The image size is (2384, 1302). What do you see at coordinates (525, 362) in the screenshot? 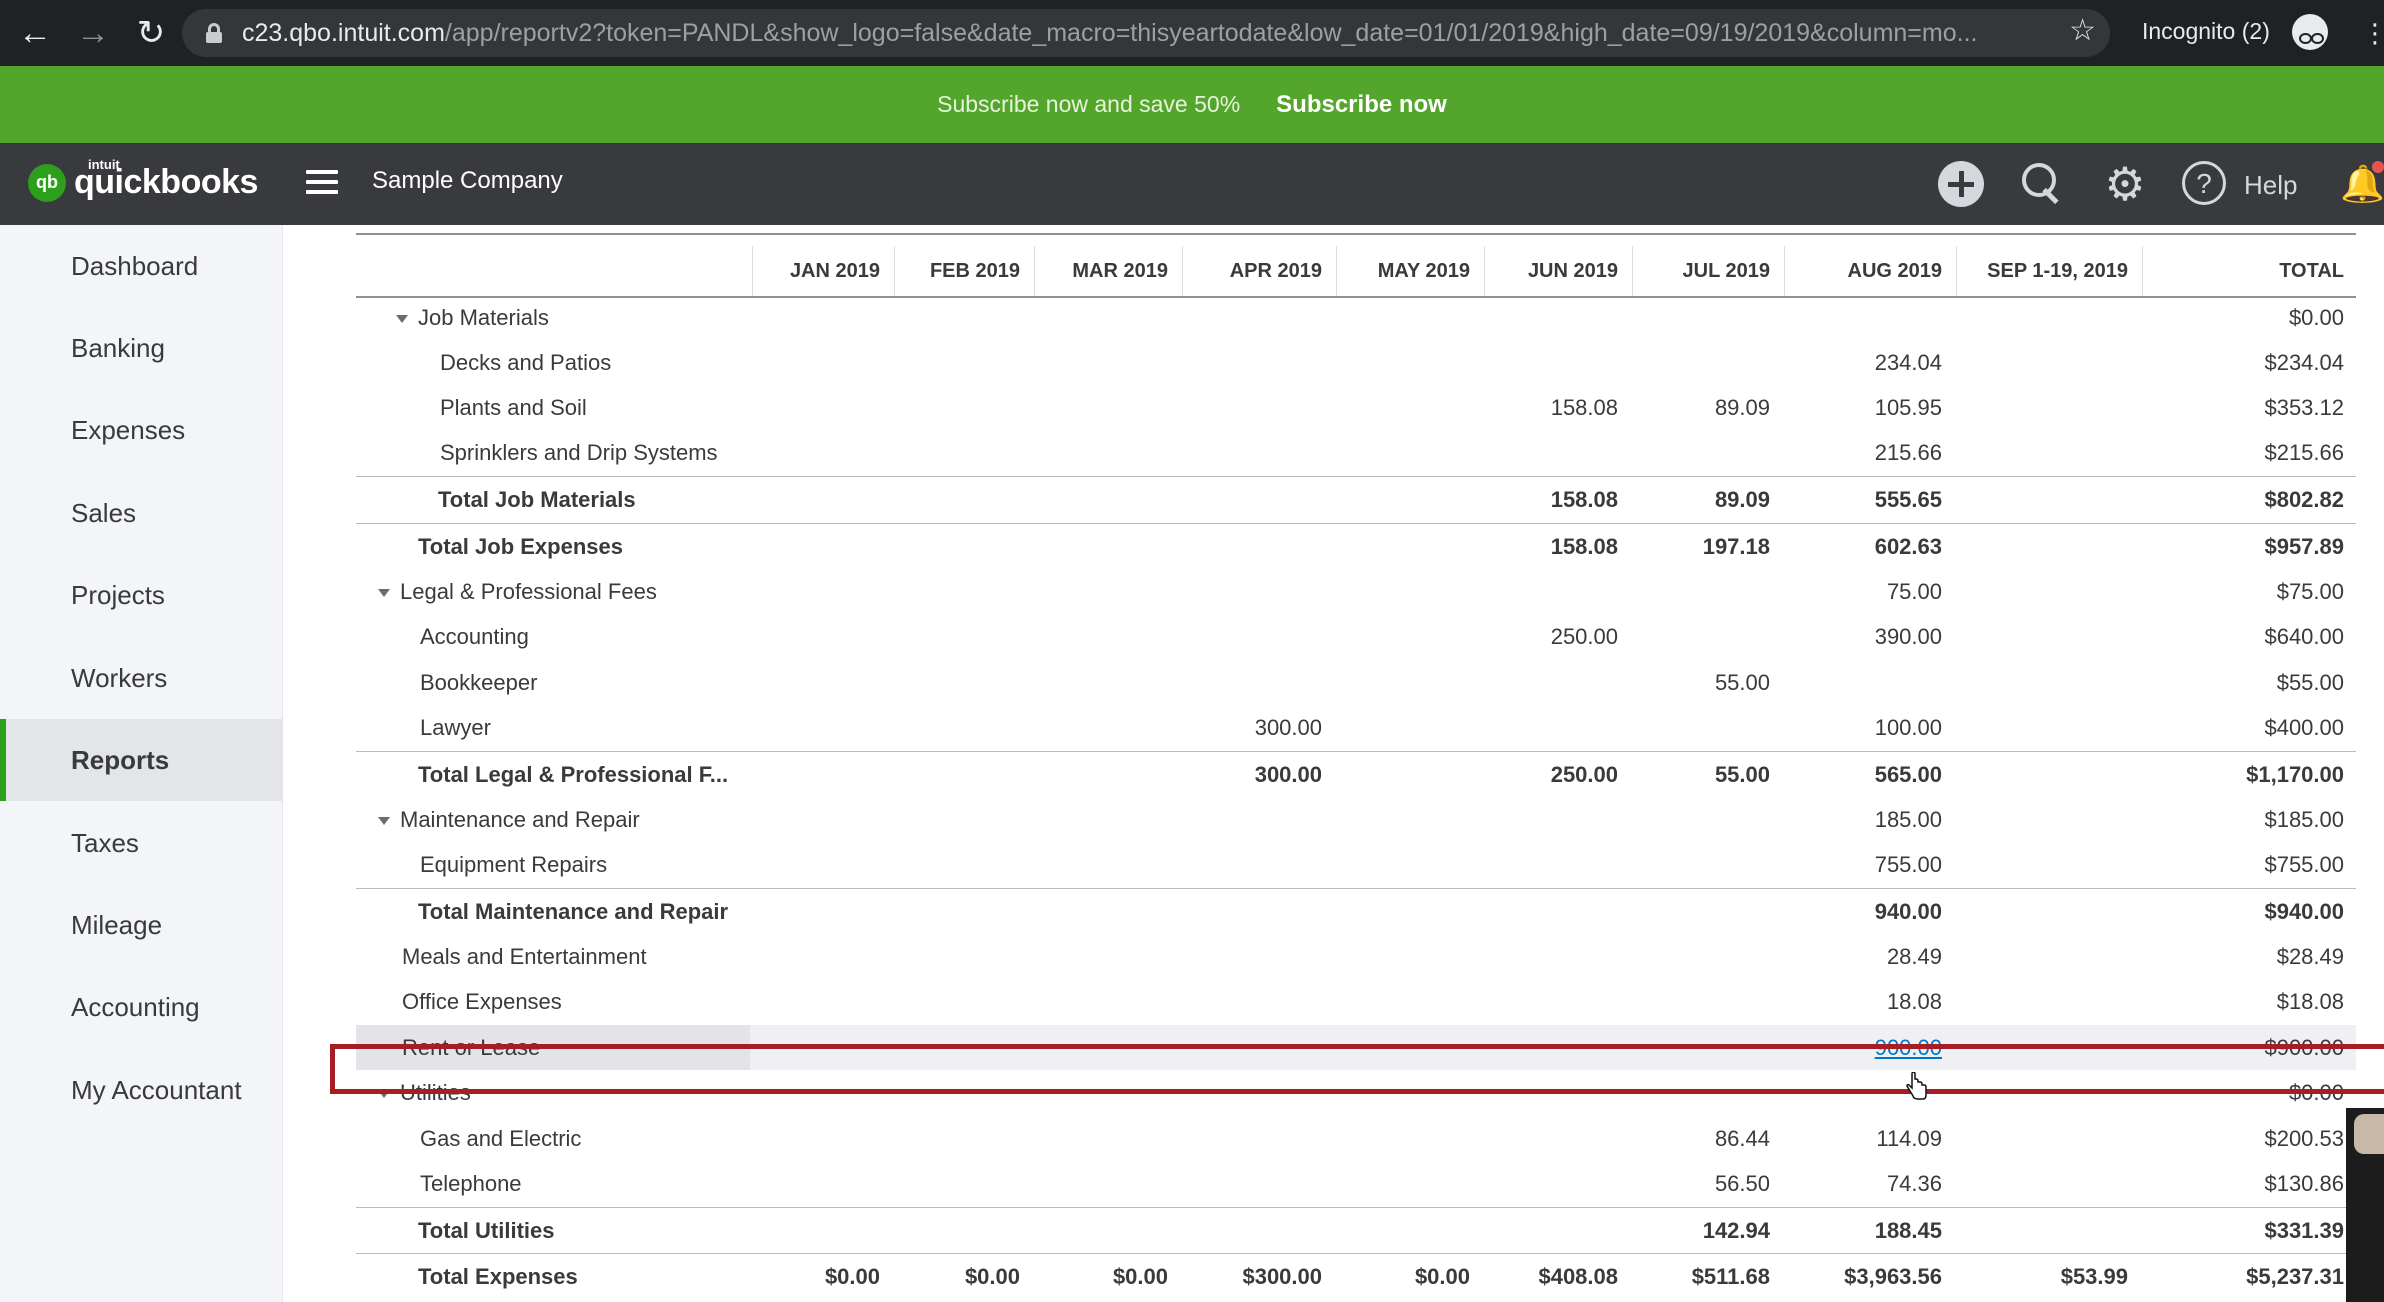
I see `row-label: Decks and Patios` at bounding box center [525, 362].